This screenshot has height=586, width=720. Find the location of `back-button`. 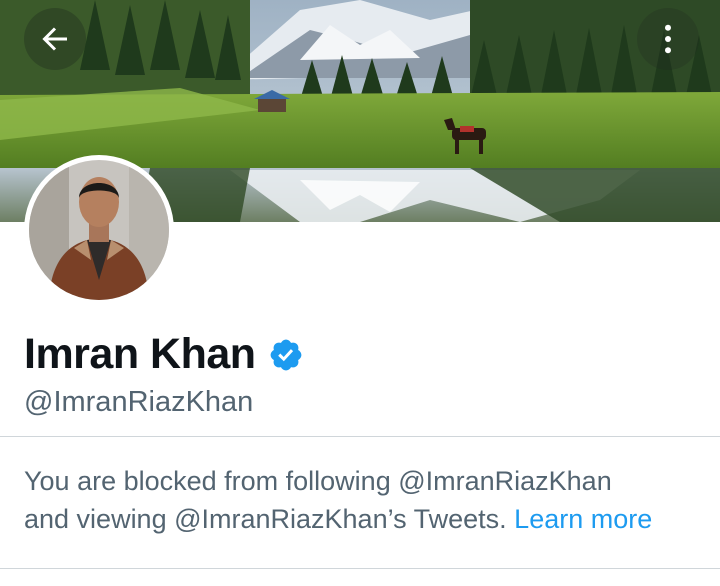

back-button is located at coordinates (55, 39).